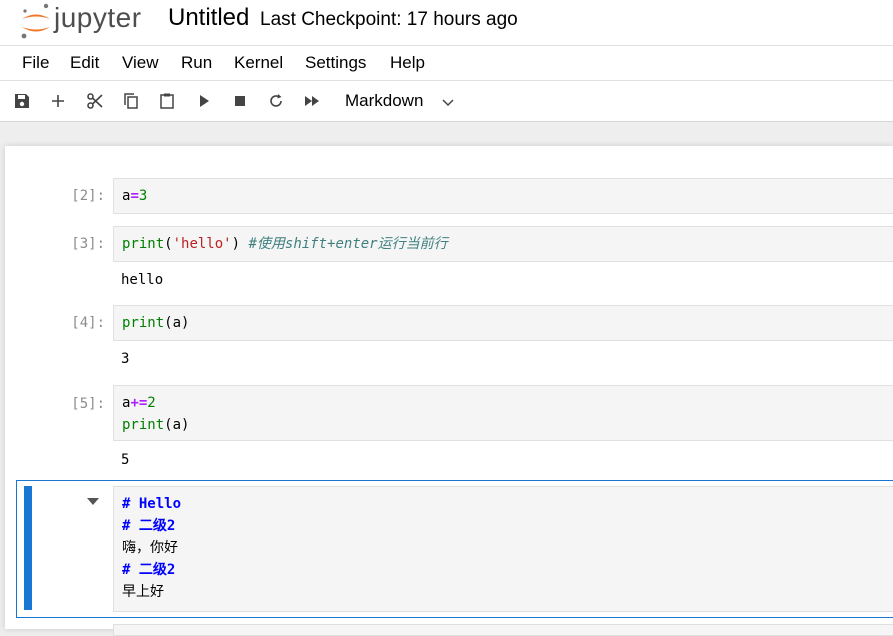 The height and width of the screenshot is (636, 893). I want to click on chevron-down-icon, so click(448, 102).